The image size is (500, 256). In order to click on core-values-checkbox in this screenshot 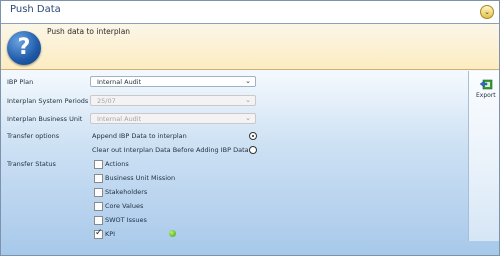, I will do `click(98, 206)`.